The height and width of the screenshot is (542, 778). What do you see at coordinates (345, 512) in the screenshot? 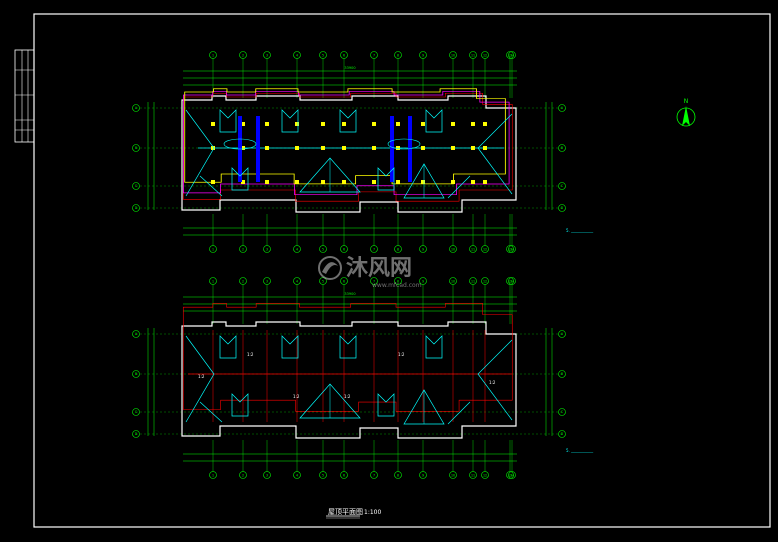
I see `drawing-title: 屋顶平面图` at bounding box center [345, 512].